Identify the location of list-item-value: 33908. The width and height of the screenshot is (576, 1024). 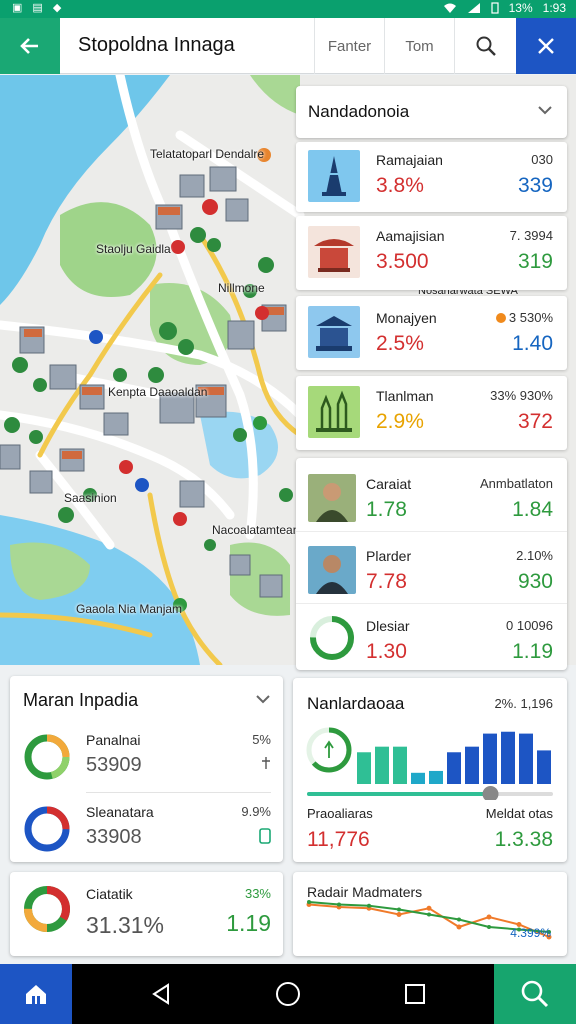
(114, 837).